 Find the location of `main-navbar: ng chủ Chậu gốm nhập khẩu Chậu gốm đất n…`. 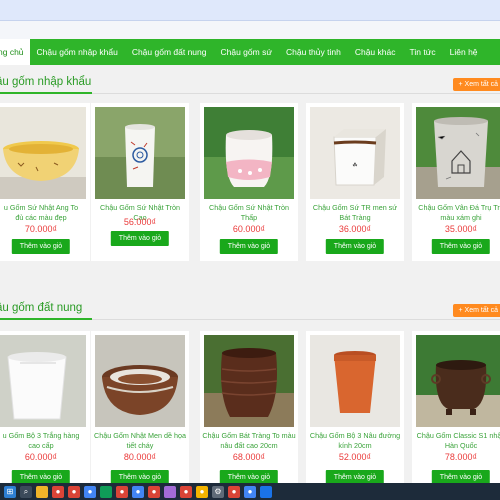

main-navbar: ng chủ Chậu gốm nhập khẩu Chậu gốm đất n… is located at coordinates (250, 52).